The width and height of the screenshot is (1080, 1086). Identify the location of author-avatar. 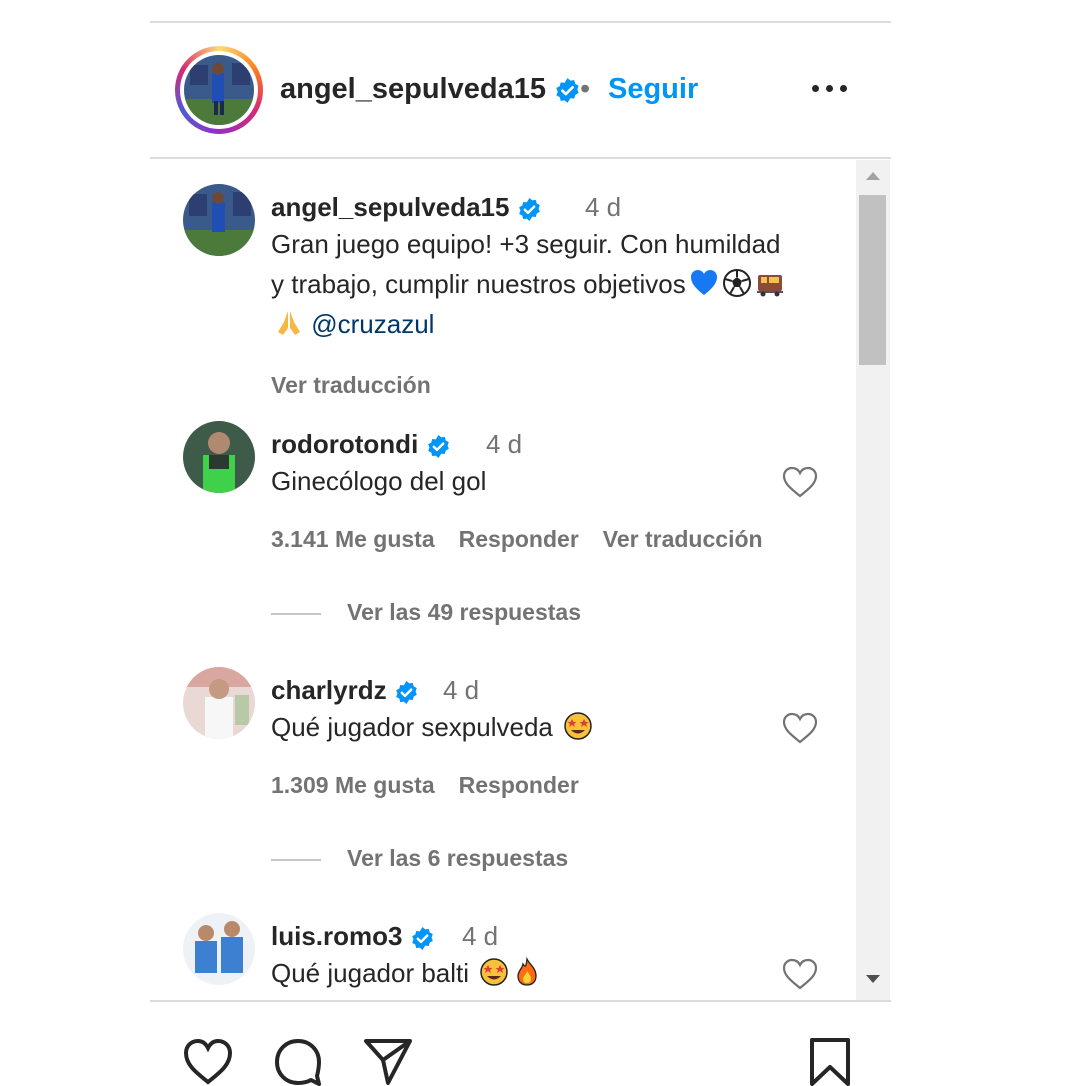
(219, 90).